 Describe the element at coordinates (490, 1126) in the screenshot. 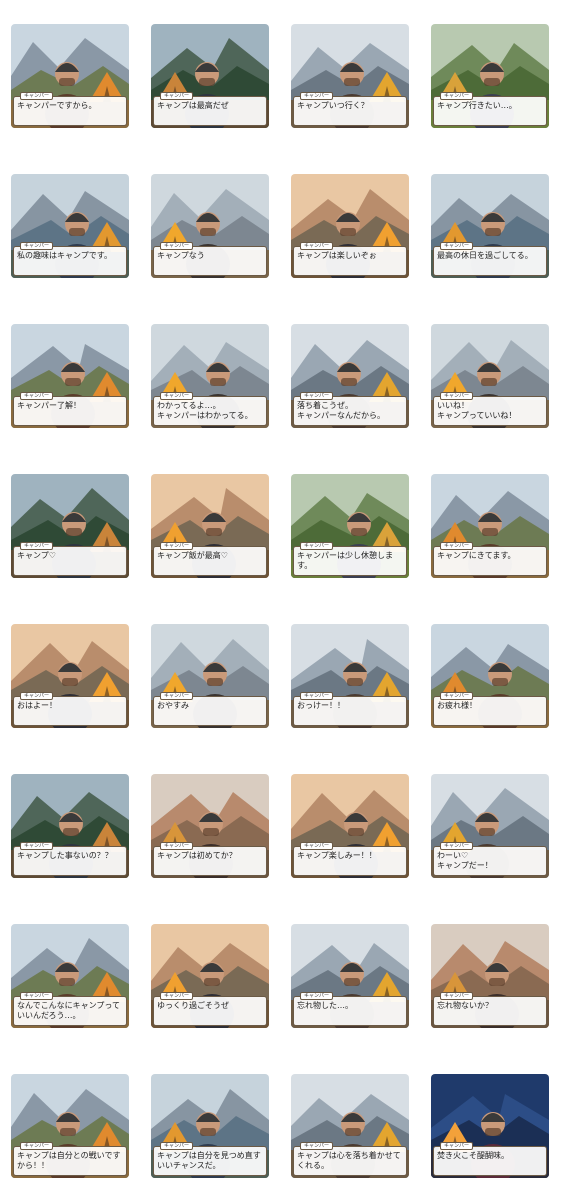

I see `sticker-card: キャンパー 焚き火こそ醍醐味。` at that location.